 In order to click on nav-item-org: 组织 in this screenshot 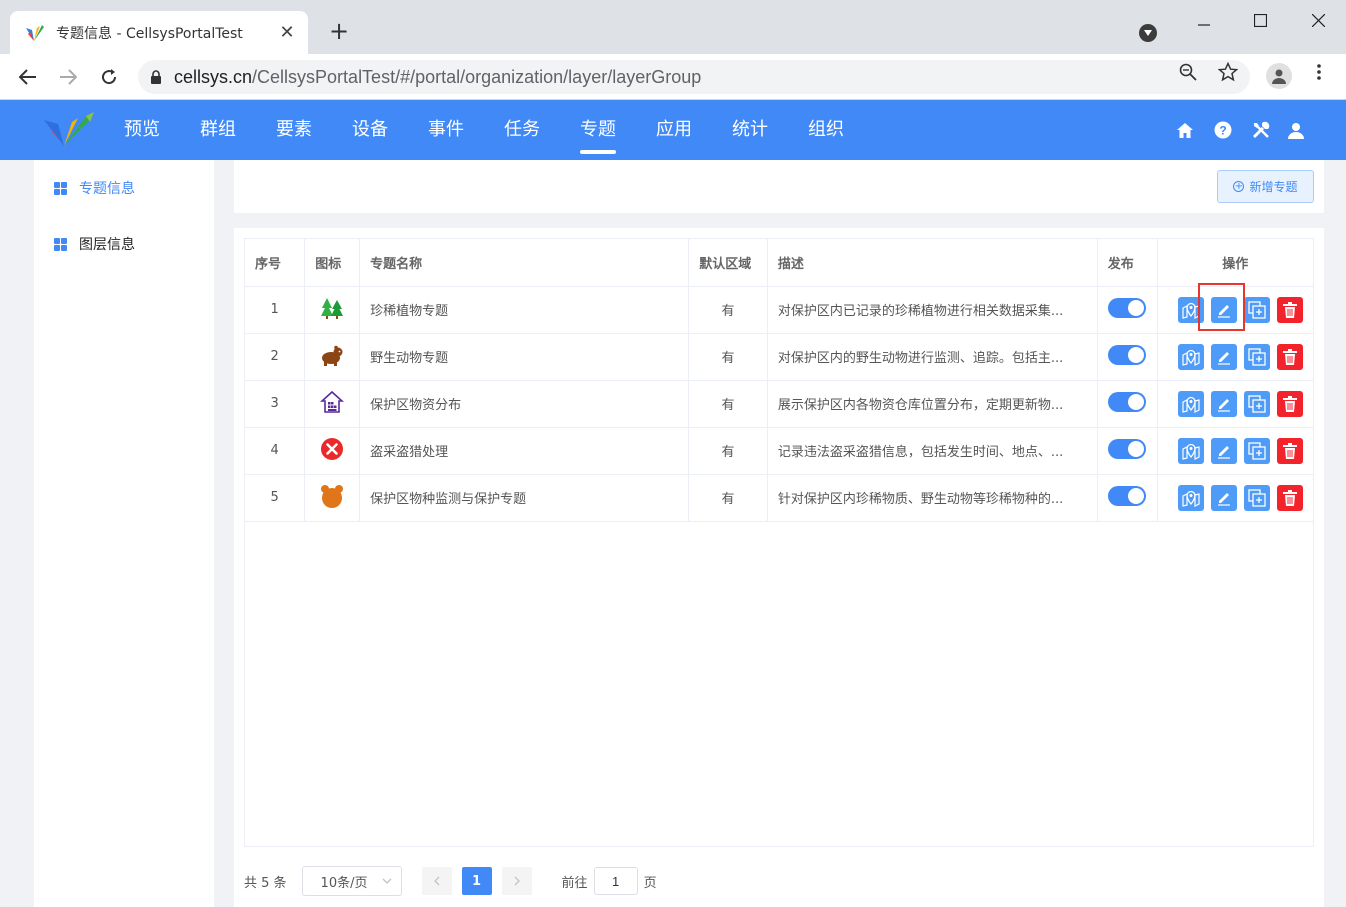, I will do `click(826, 130)`.